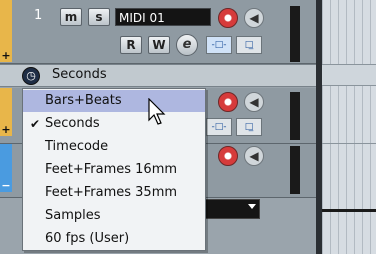 This screenshot has height=254, width=376. I want to click on track-name-field: MIDI 01, so click(163, 17).